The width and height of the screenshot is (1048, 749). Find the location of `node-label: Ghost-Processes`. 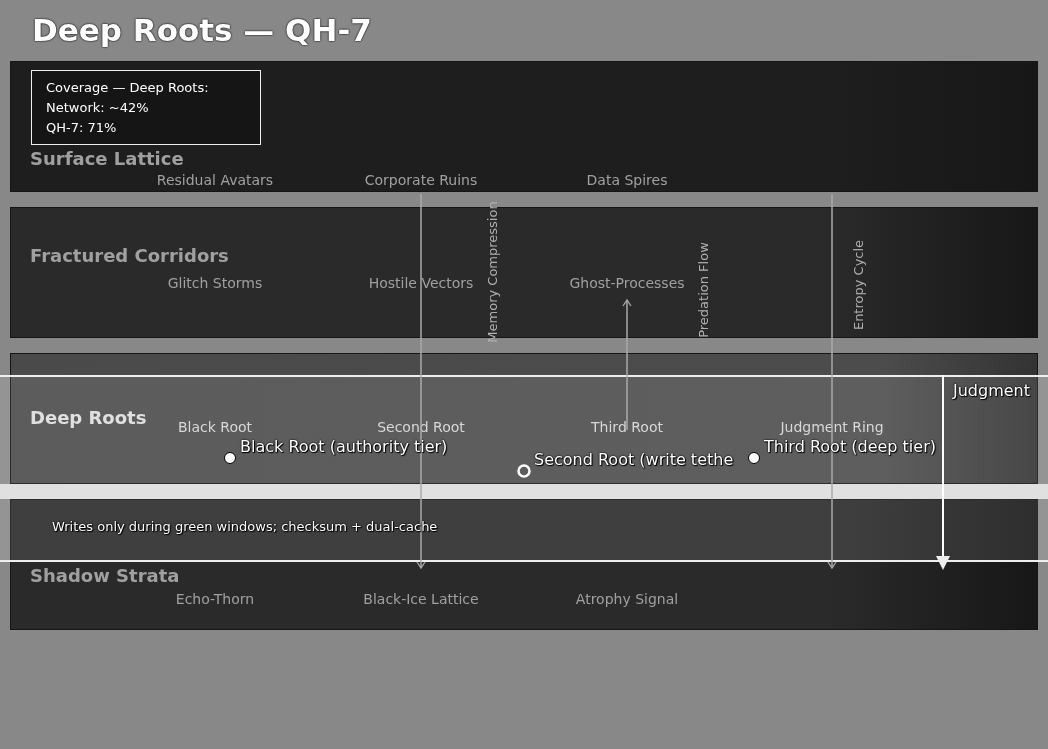

node-label: Ghost-Processes is located at coordinates (627, 283).